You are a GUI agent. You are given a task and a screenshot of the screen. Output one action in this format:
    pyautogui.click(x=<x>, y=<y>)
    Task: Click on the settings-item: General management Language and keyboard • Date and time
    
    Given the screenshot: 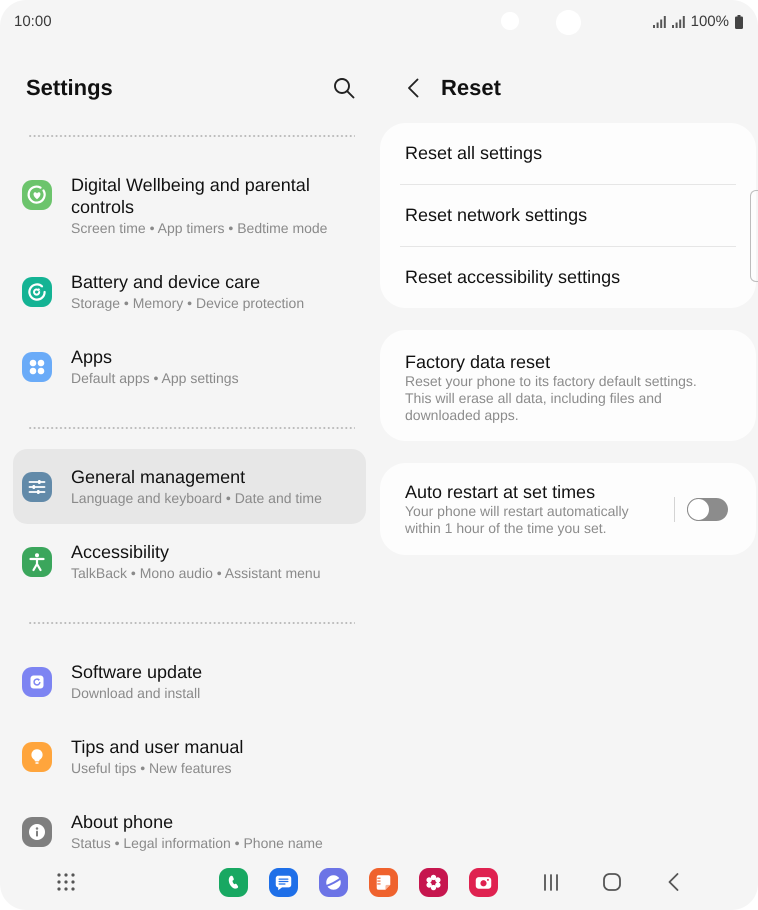 What is the action you would take?
    pyautogui.click(x=189, y=486)
    